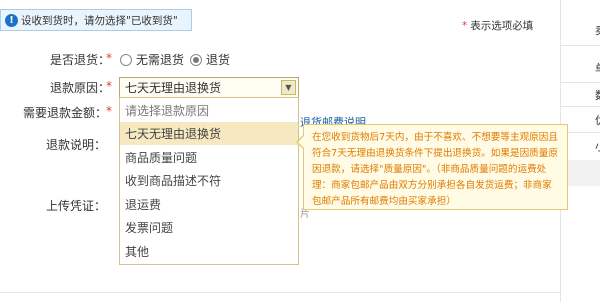  Describe the element at coordinates (209, 251) in the screenshot. I see `dropdown-option: 其他` at that location.